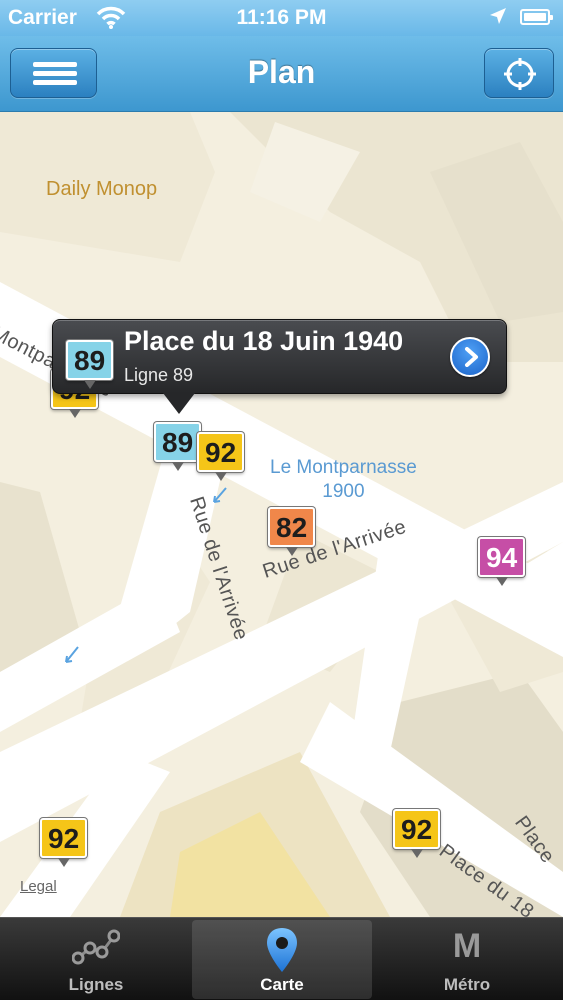  Describe the element at coordinates (96, 984) in the screenshot. I see `tab-label: Lignes` at that location.